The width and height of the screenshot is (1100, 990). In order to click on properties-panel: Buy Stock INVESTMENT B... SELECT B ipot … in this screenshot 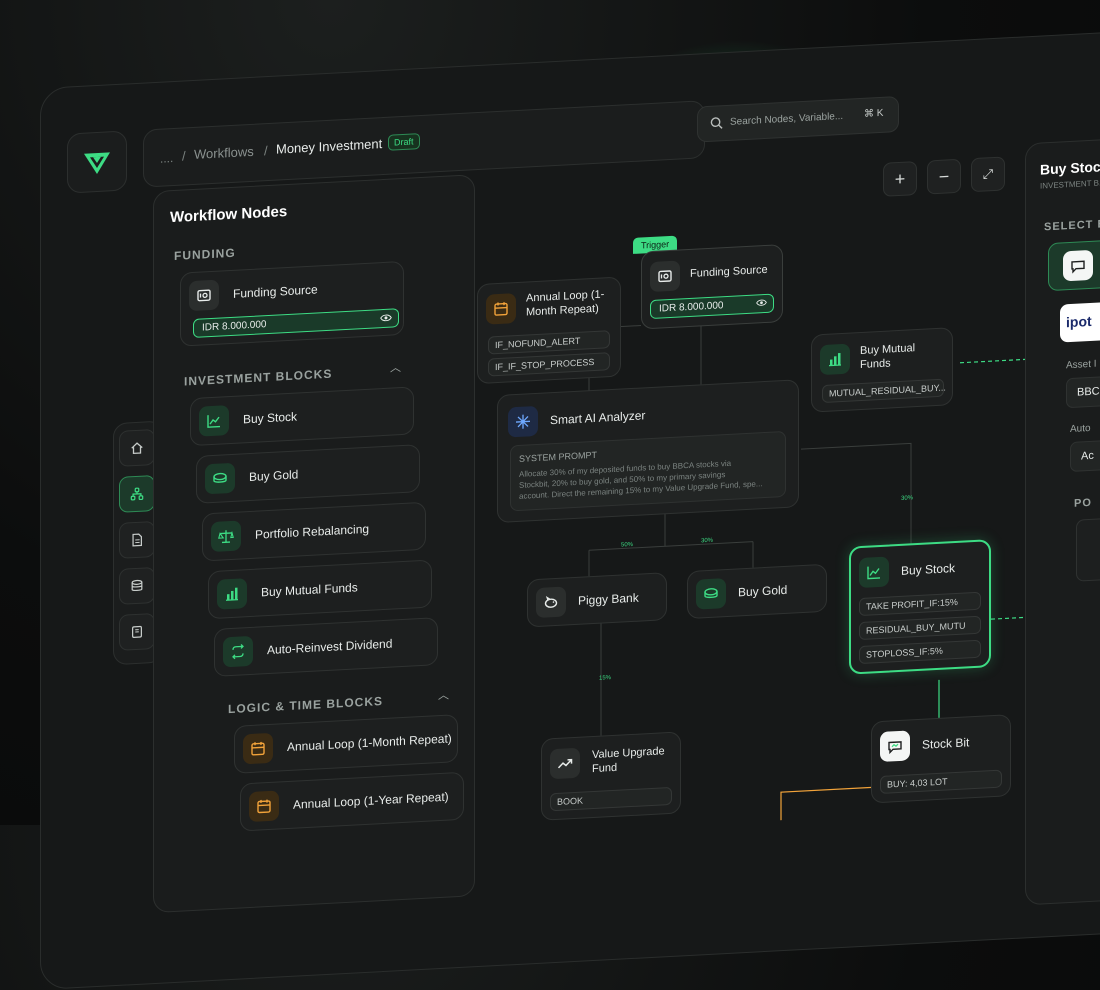, I will do `click(1062, 519)`.